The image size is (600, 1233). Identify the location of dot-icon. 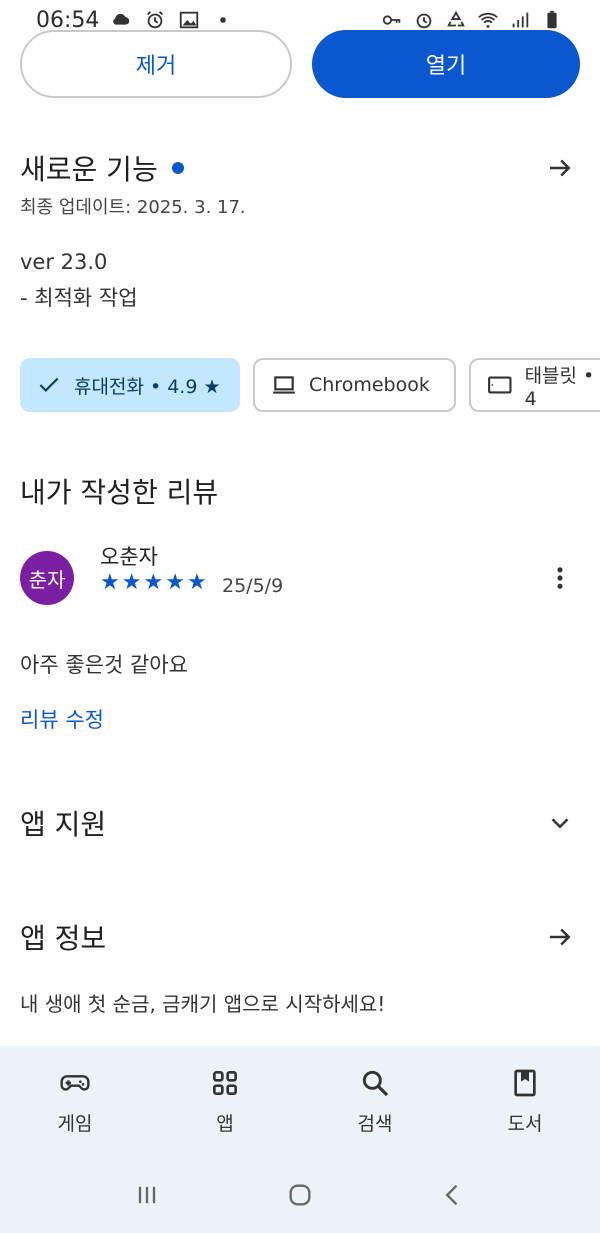
(223, 20).